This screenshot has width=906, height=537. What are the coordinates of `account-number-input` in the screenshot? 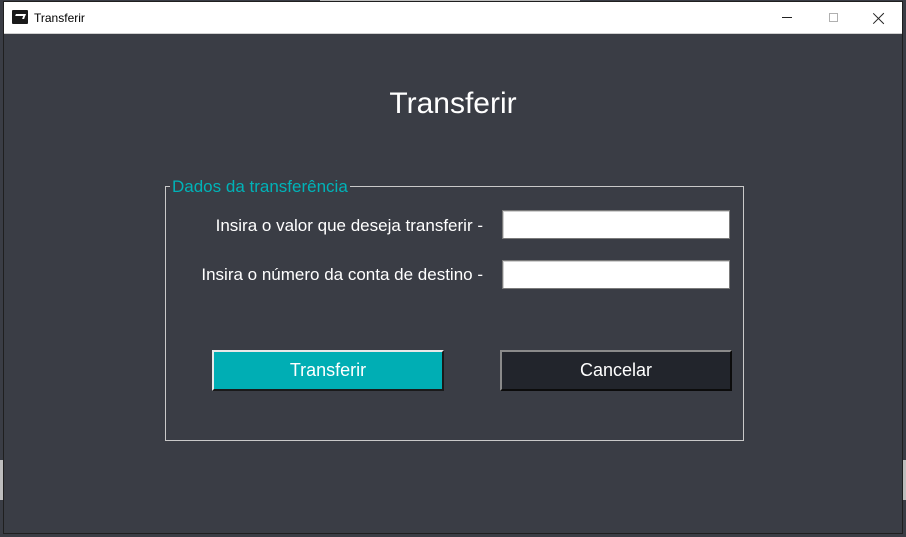 It's located at (616, 274).